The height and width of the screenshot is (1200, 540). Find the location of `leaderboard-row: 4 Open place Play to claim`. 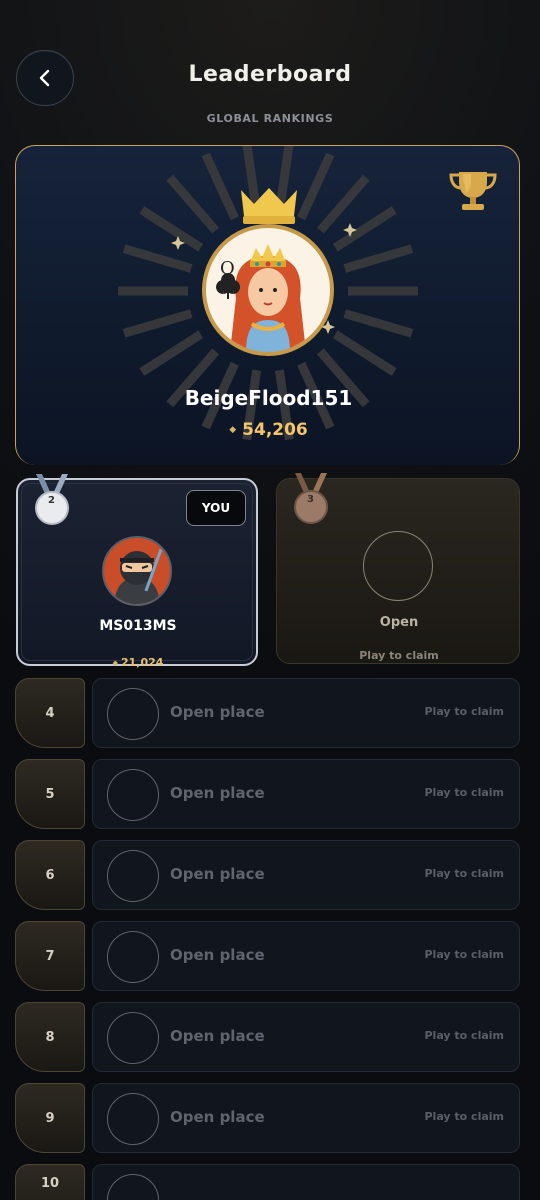

leaderboard-row: 4 Open place Play to claim is located at coordinates (267, 713).